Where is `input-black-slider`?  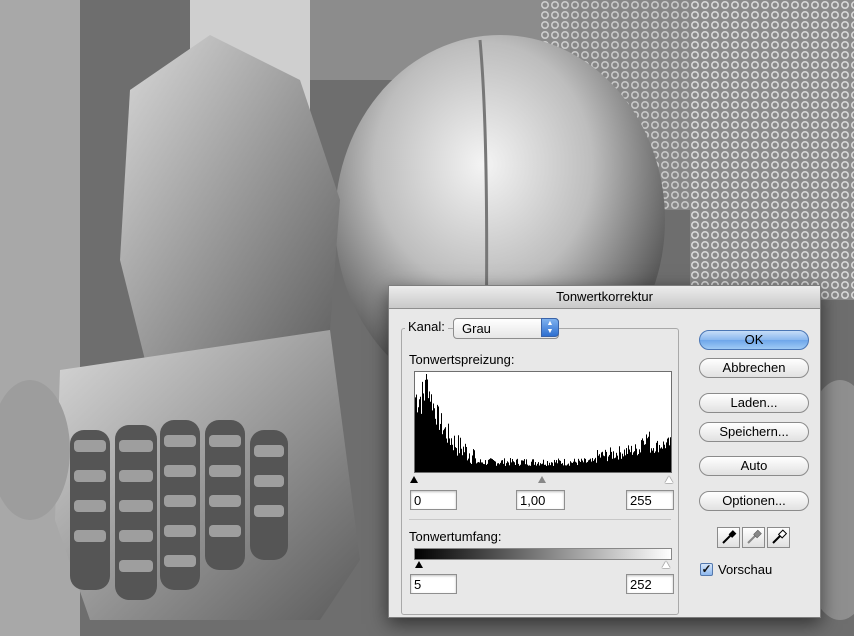
input-black-slider is located at coordinates (414, 479).